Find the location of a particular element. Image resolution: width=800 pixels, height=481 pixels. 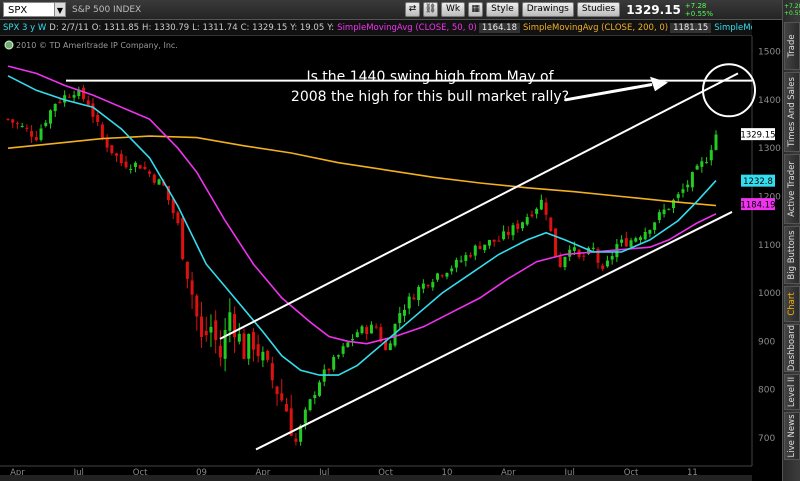

chart-scrollbar is located at coordinates (376, 478).